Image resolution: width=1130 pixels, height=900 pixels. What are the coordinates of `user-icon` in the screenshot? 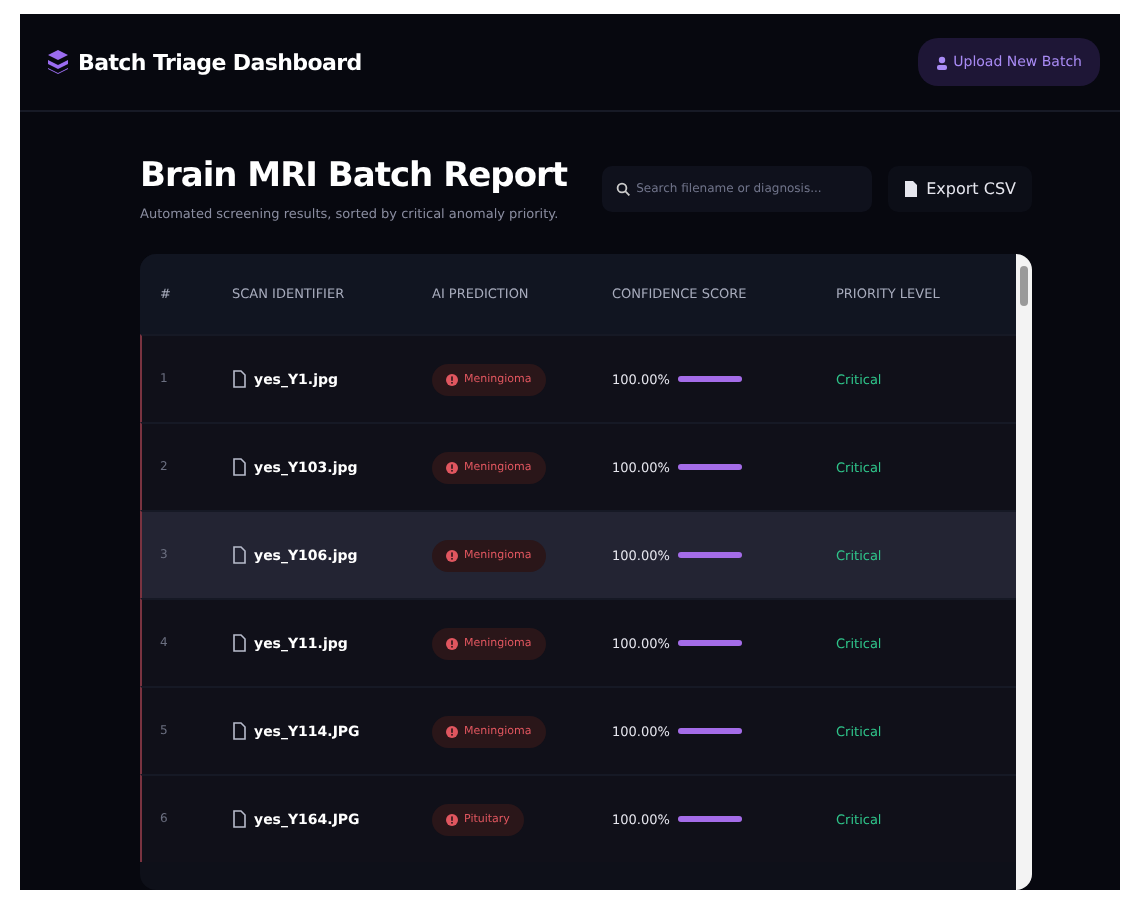 It's located at (941, 62).